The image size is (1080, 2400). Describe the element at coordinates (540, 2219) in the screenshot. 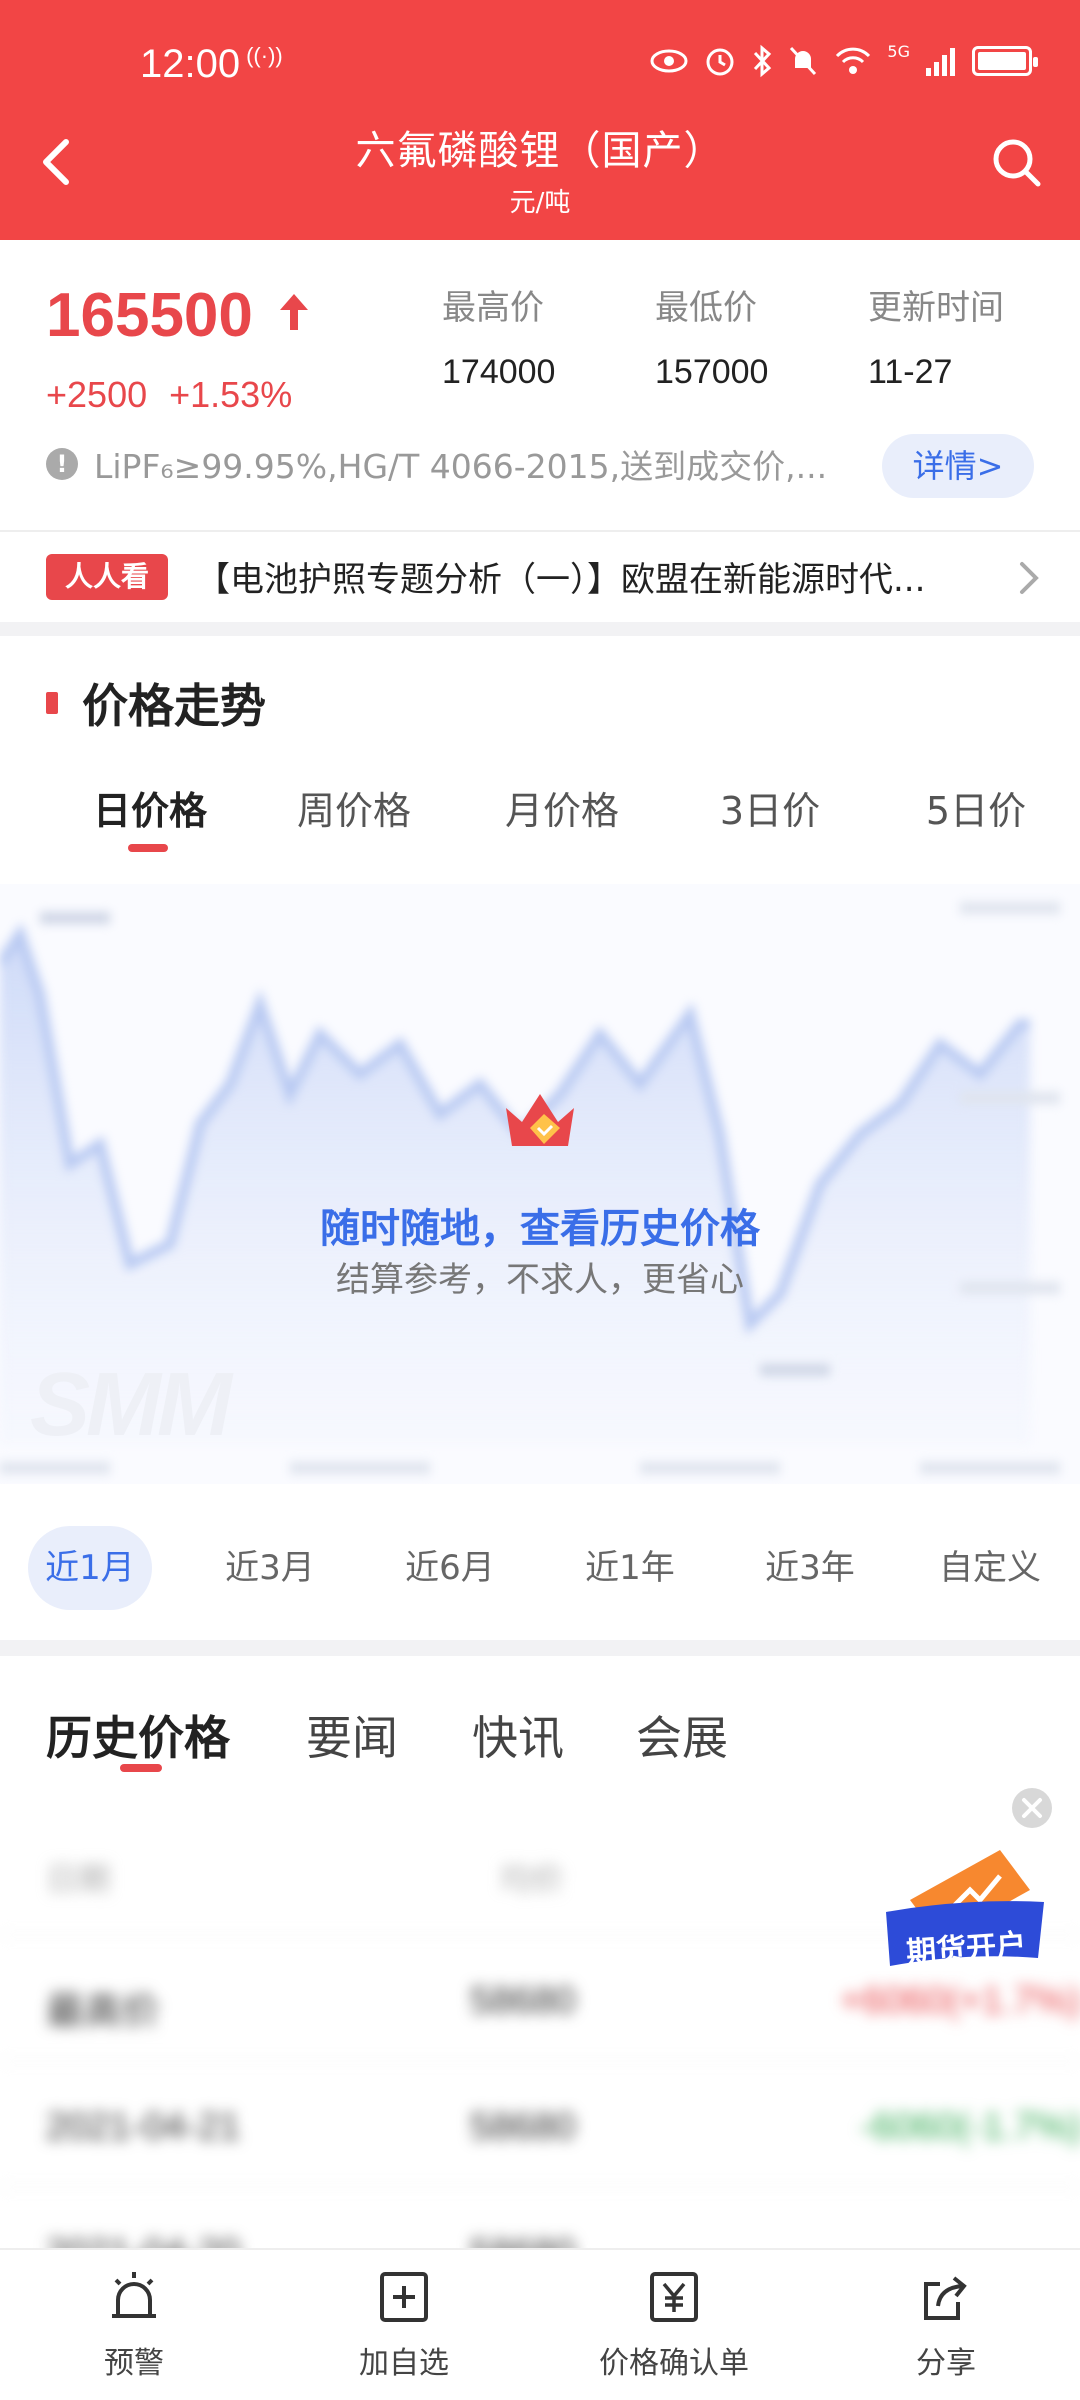

I see `table-row: 2021-04-20 58680` at that location.